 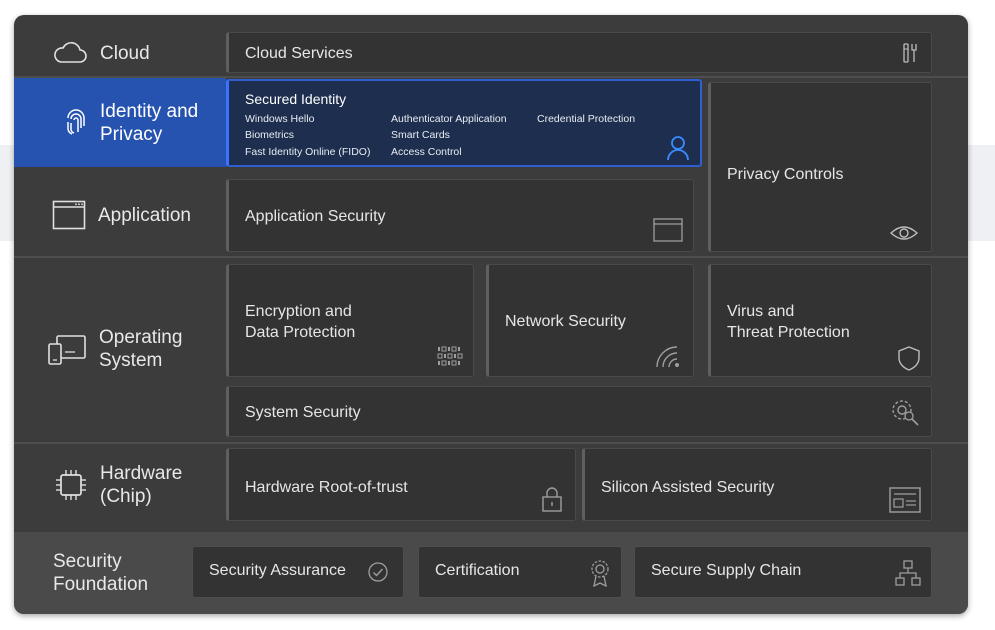 What do you see at coordinates (908, 575) in the screenshot?
I see `network-tree-icon` at bounding box center [908, 575].